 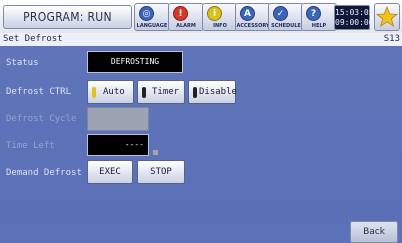 I want to click on clock-display: 15:03:05 09:00:00, so click(x=354, y=17).